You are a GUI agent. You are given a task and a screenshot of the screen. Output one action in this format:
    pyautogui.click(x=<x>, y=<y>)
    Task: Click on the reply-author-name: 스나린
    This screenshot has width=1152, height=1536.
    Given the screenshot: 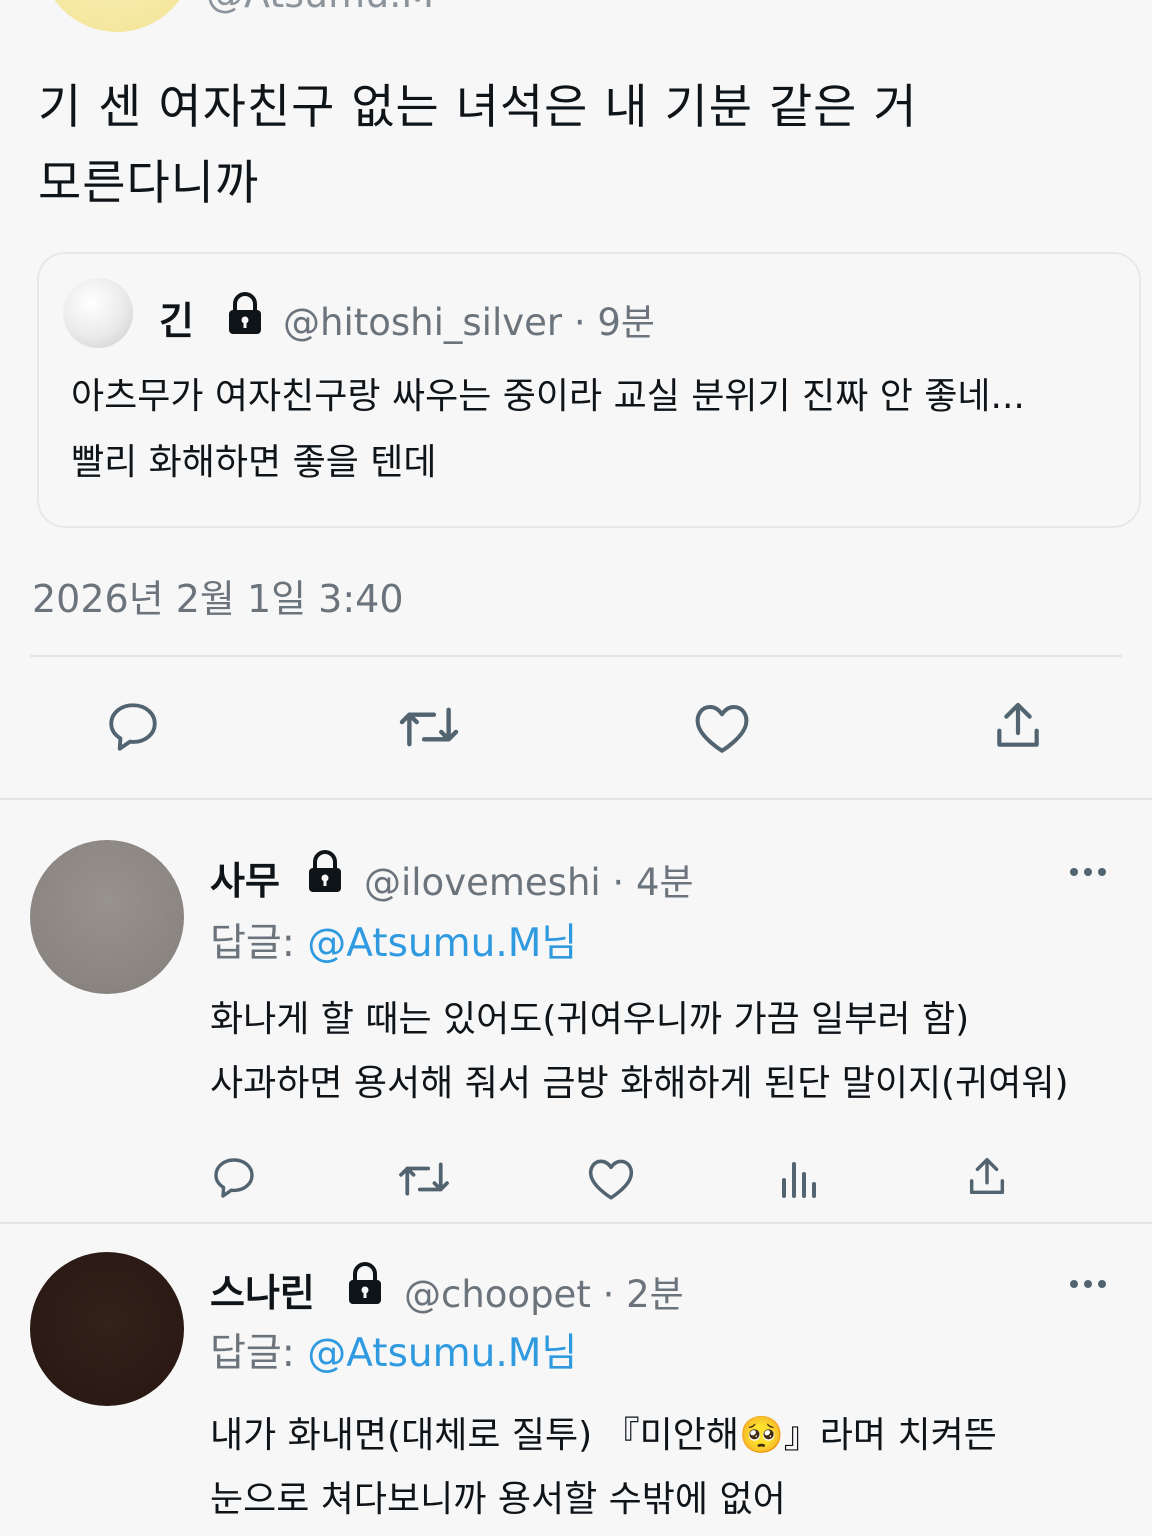 What is the action you would take?
    pyautogui.click(x=262, y=1289)
    